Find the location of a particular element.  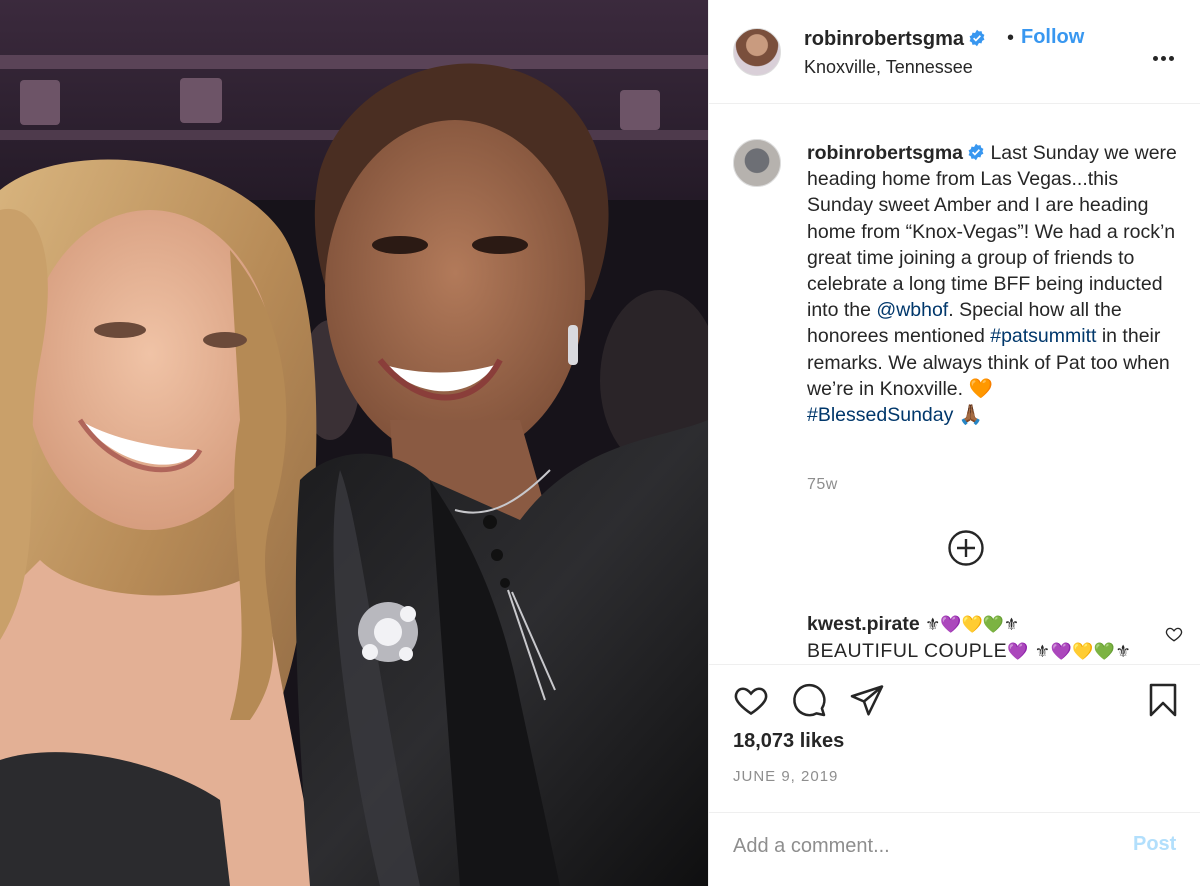

comment-like-heart-icon is located at coordinates (1174, 634).